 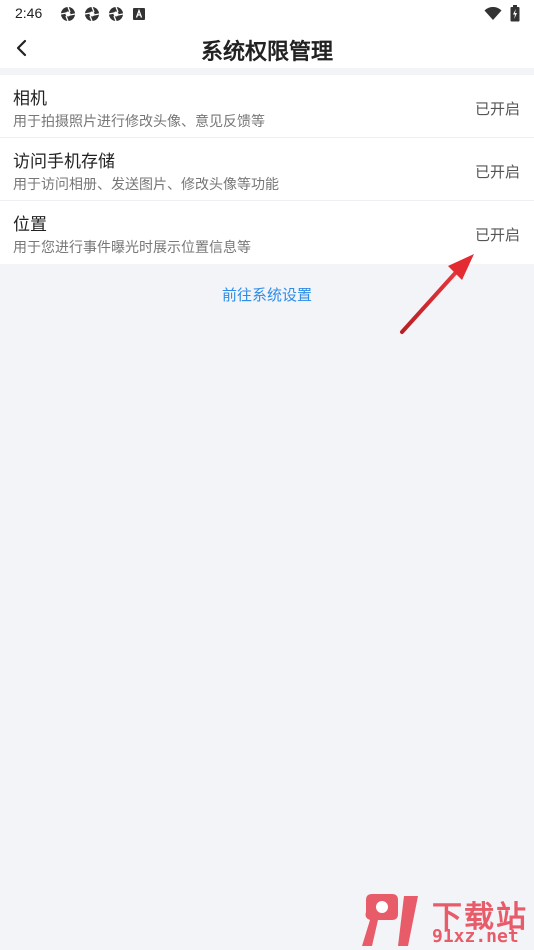 I want to click on red-arrow-annotation-icon, so click(x=437, y=294).